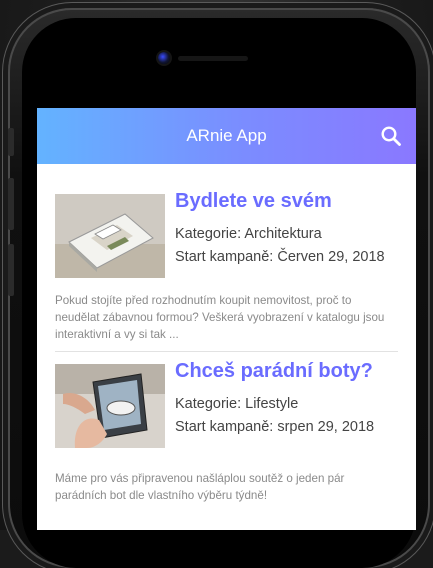 The width and height of the screenshot is (433, 568). What do you see at coordinates (280, 257) in the screenshot?
I see `campaign-start-date: Start kampaně: Červen 29, 2018` at bounding box center [280, 257].